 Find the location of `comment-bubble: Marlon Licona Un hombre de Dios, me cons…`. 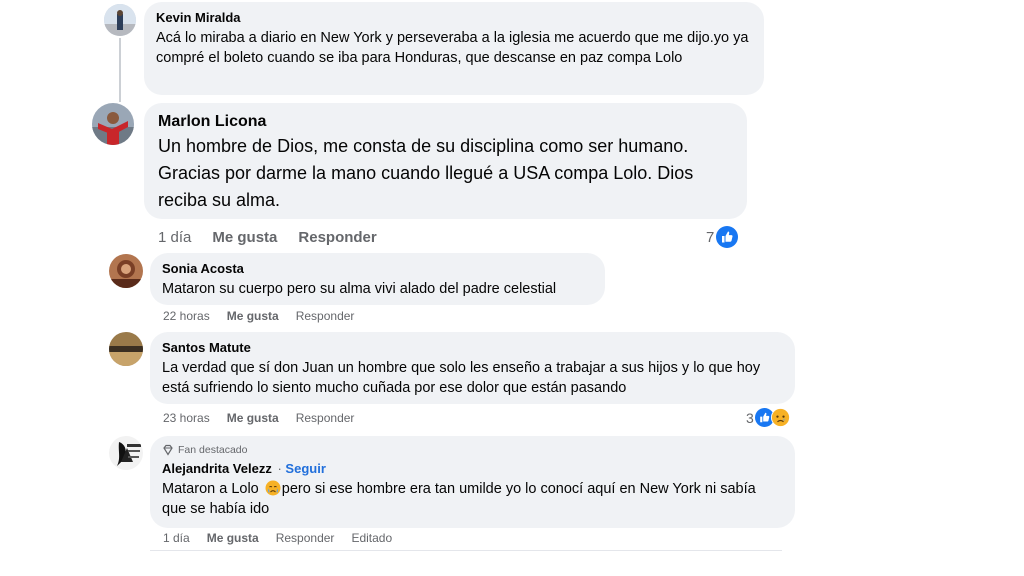

comment-bubble: Marlon Licona Un hombre de Dios, me cons… is located at coordinates (445, 161).